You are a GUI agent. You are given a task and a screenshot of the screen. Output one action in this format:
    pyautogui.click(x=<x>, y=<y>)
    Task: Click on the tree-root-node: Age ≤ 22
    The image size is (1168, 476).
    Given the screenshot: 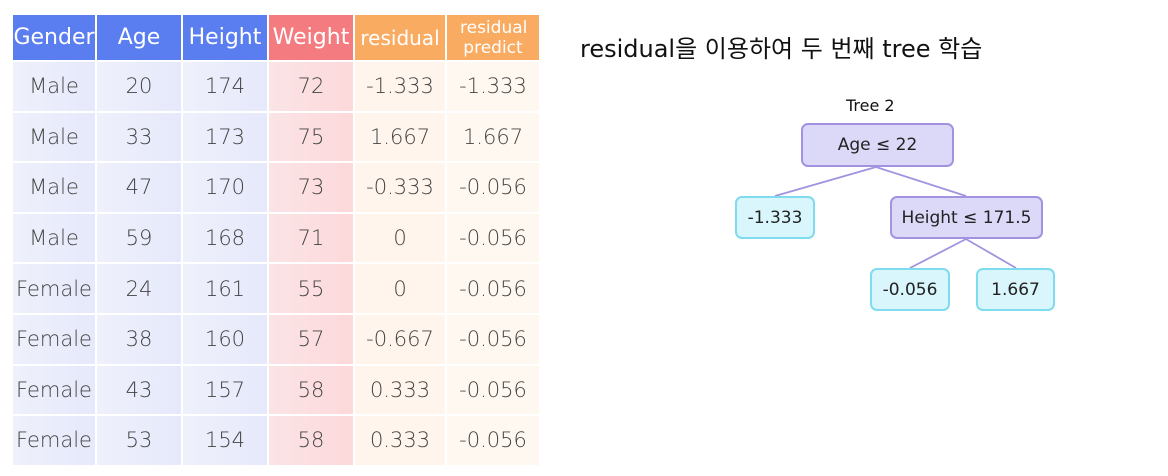 What is the action you would take?
    pyautogui.click(x=877, y=145)
    